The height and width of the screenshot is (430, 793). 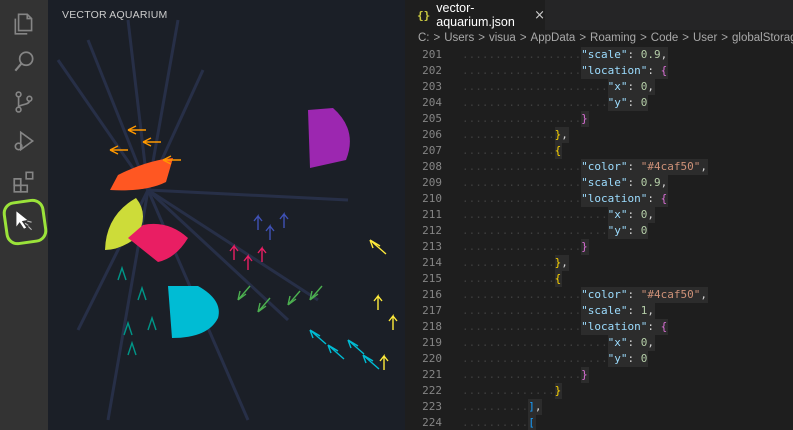 What do you see at coordinates (705, 38) in the screenshot?
I see `breadcrumb-segment: User` at bounding box center [705, 38].